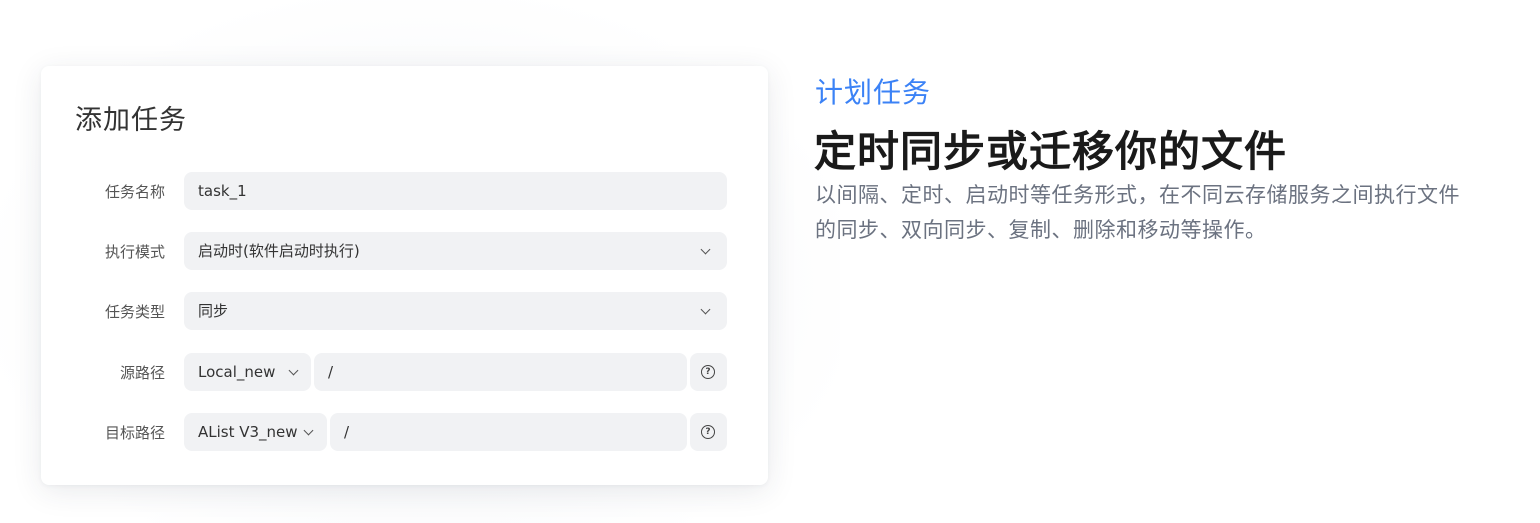 The image size is (1540, 523). What do you see at coordinates (134, 192) in the screenshot?
I see `task-name-label: 任务名称` at bounding box center [134, 192].